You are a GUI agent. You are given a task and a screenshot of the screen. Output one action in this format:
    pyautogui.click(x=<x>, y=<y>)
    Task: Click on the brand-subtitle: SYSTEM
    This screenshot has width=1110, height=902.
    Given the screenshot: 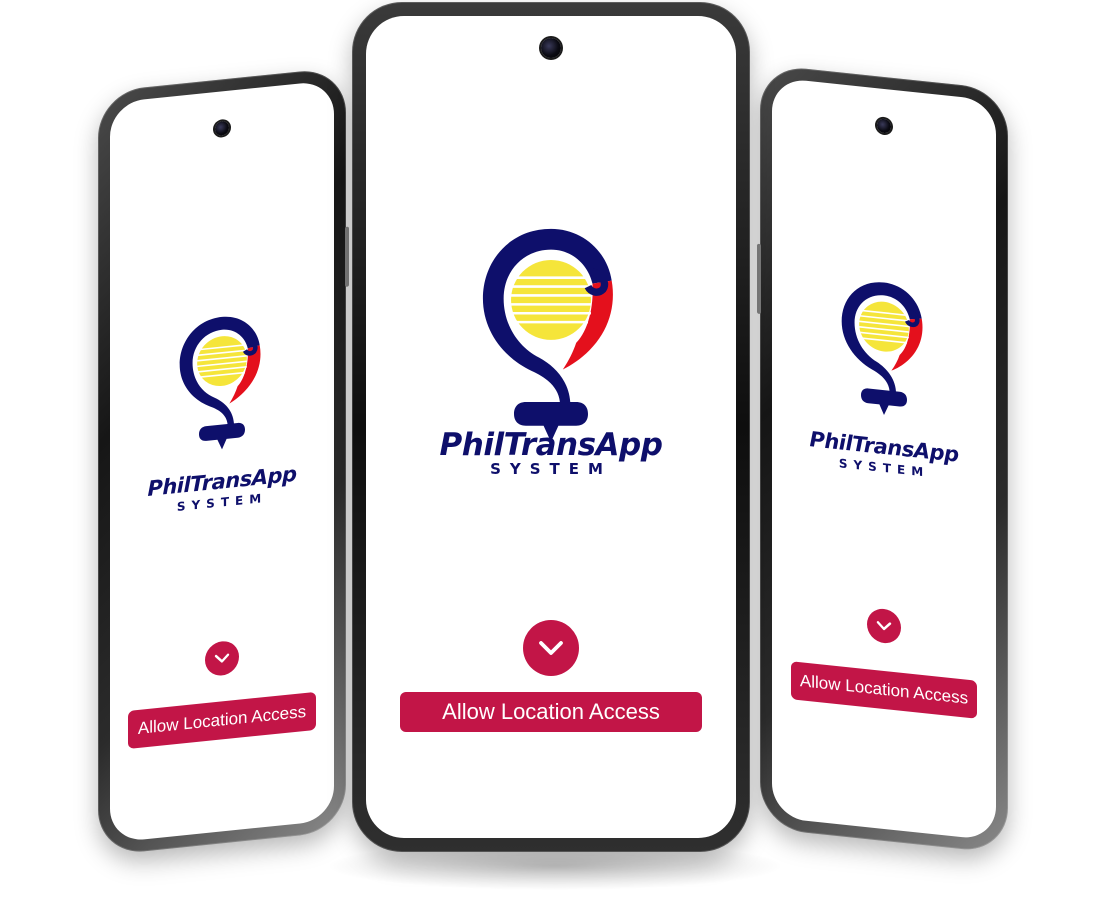 What is the action you would take?
    pyautogui.click(x=551, y=469)
    